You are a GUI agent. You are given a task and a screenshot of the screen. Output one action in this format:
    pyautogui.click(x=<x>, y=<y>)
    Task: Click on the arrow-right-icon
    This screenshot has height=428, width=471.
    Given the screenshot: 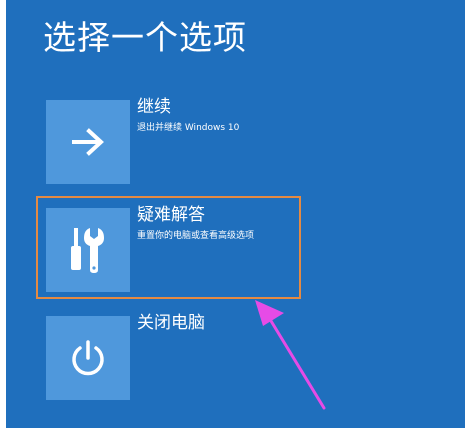 What is the action you would take?
    pyautogui.click(x=88, y=142)
    